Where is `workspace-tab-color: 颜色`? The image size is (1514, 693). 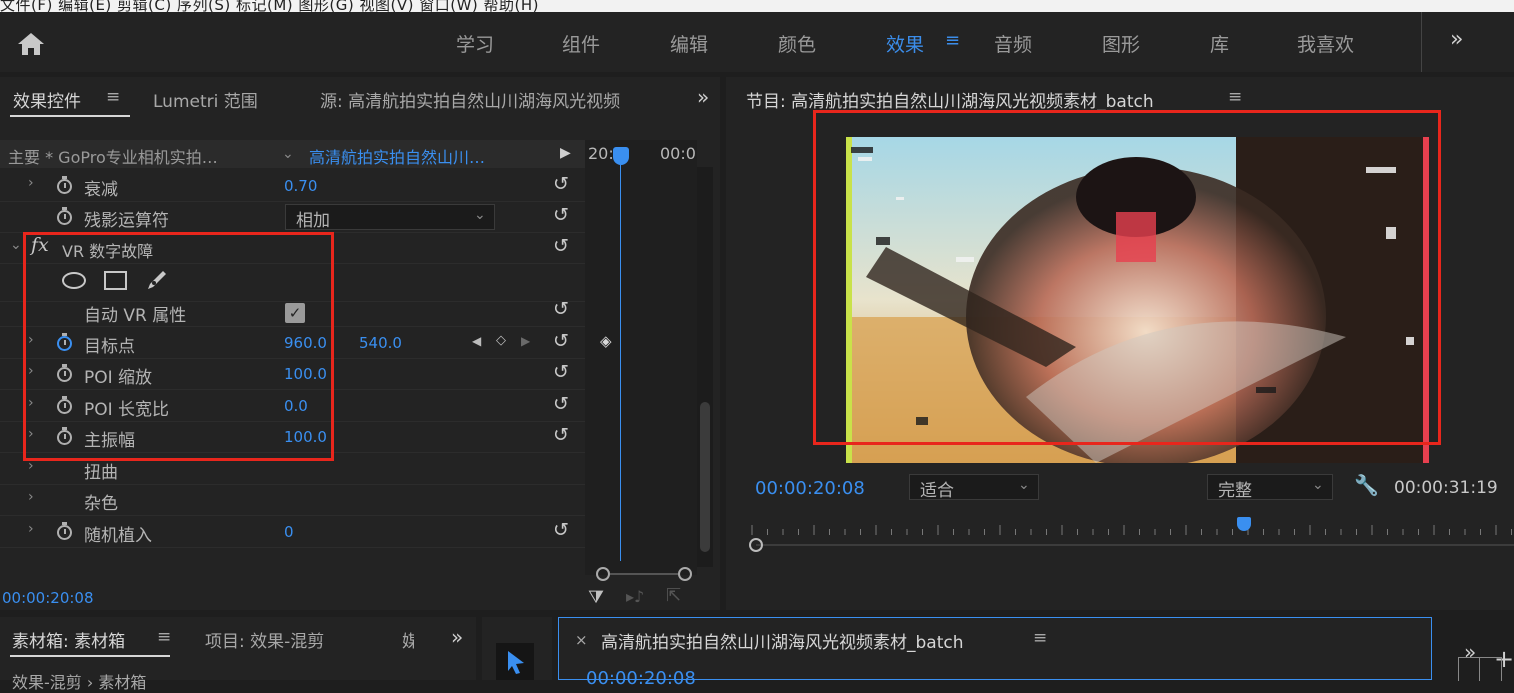 workspace-tab-color: 颜色 is located at coordinates (797, 43).